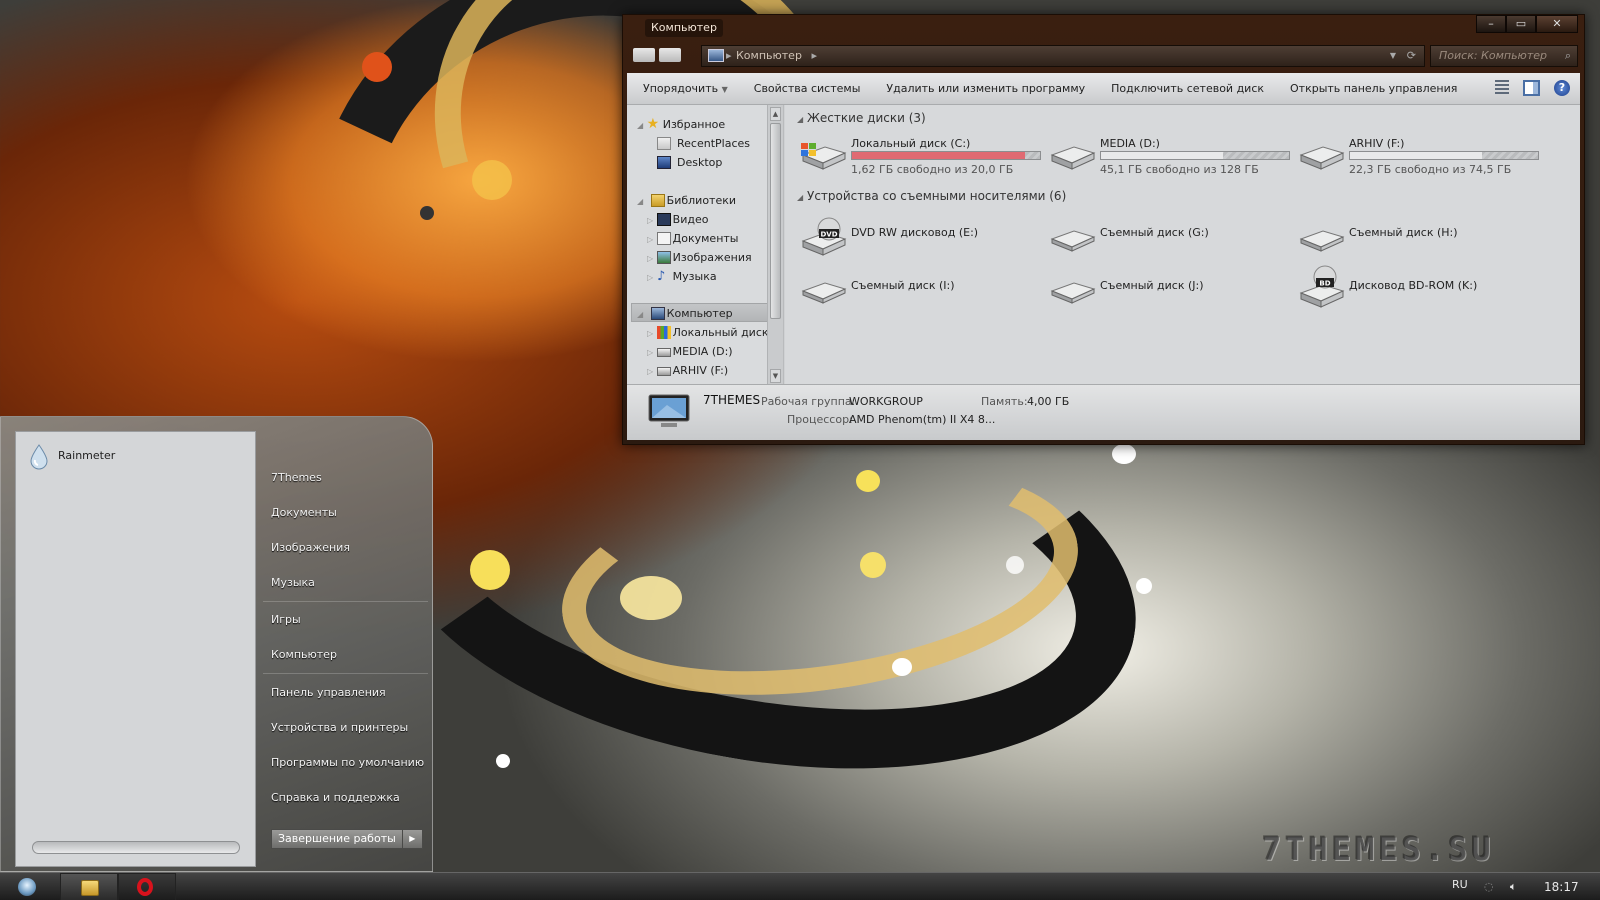 The image size is (1600, 900). What do you see at coordinates (684, 88) in the screenshot?
I see `organize-button: Упорядочить ▼` at bounding box center [684, 88].